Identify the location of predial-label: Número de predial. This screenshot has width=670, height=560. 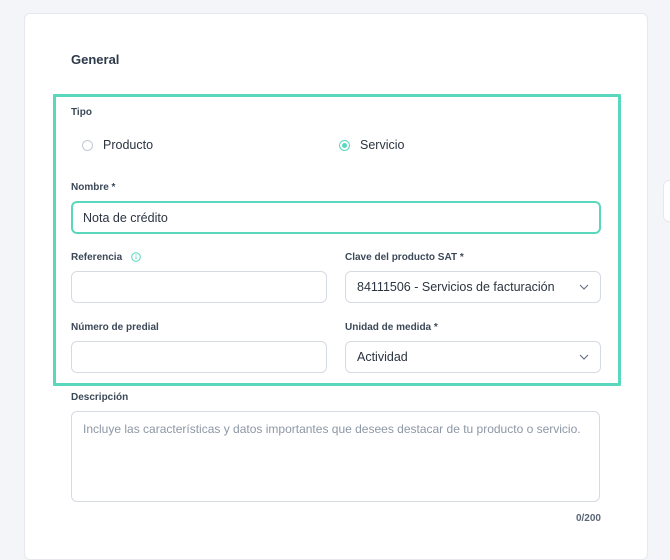
(115, 327).